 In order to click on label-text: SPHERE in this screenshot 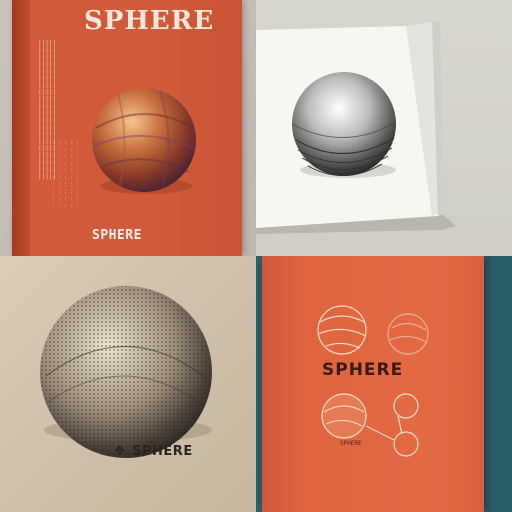, I will do `click(162, 451)`.